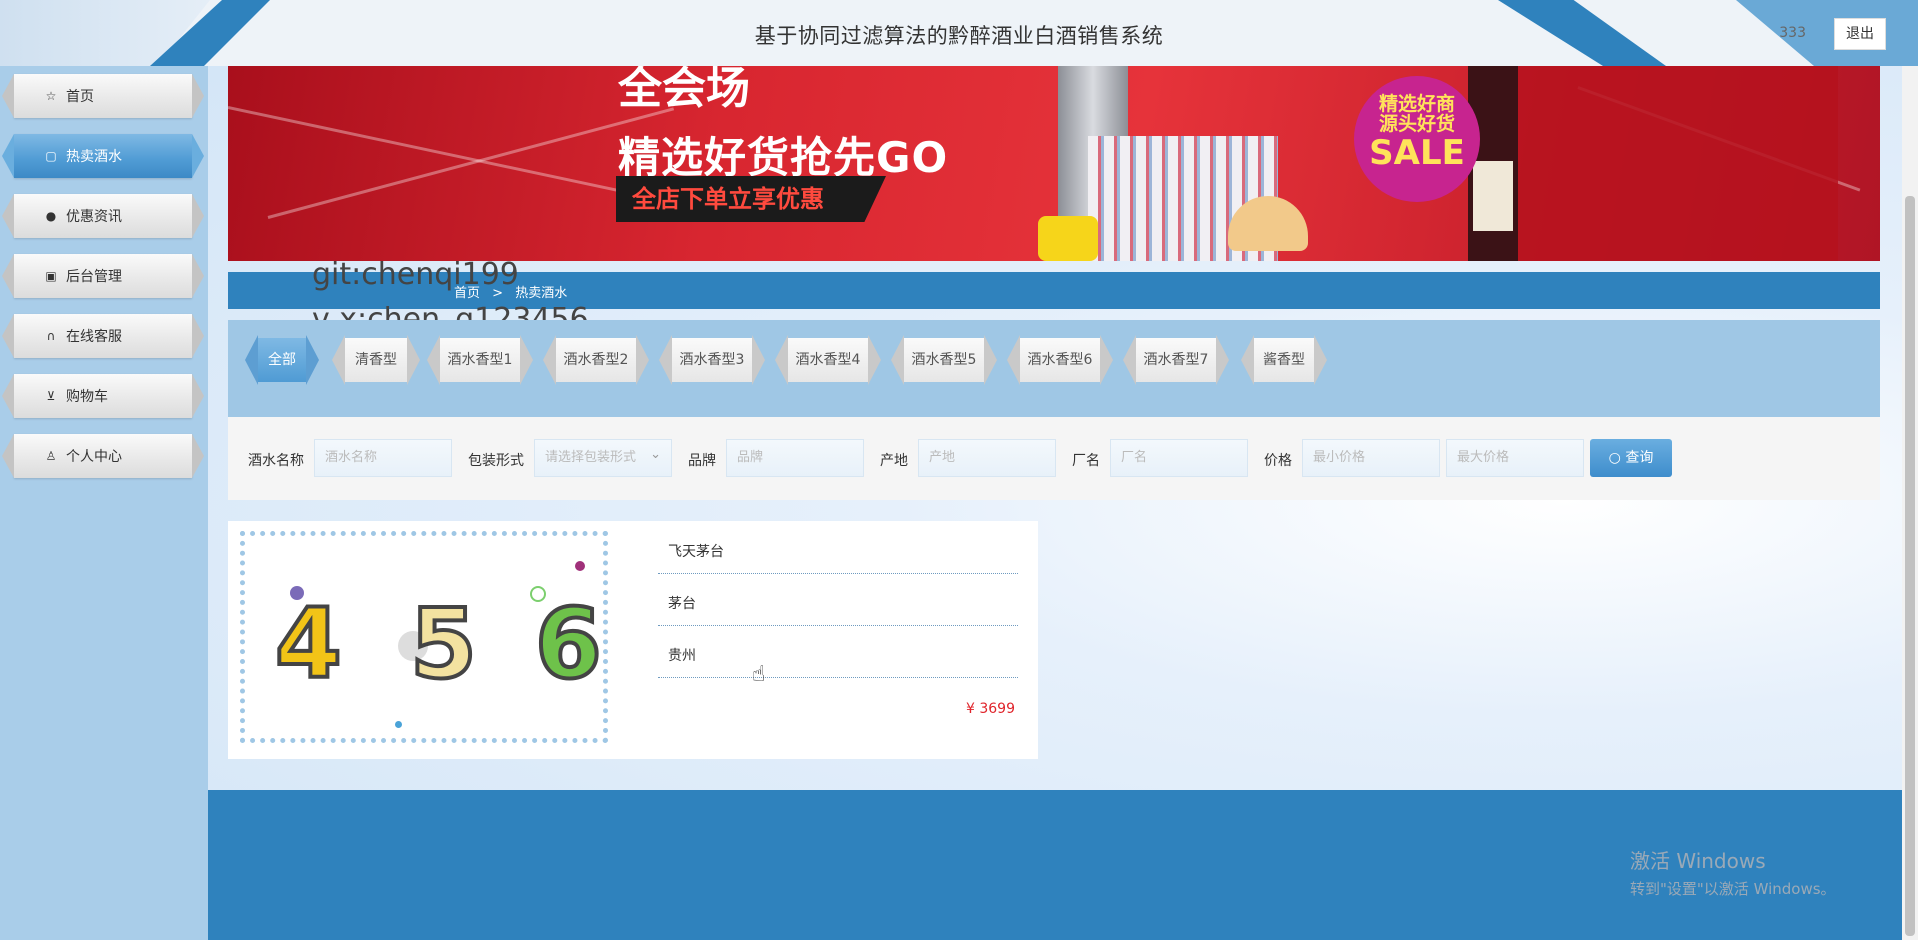  Describe the element at coordinates (1698, 861) in the screenshot. I see `windows-activation-title: 激活 Windows` at that location.